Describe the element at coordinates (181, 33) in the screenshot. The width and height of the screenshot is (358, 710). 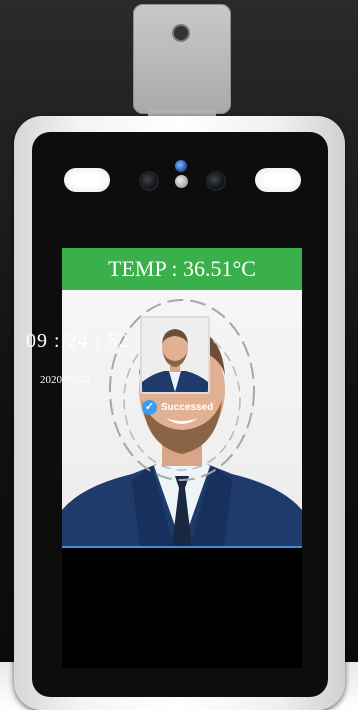
I see `thermal-sensor-lens` at that location.